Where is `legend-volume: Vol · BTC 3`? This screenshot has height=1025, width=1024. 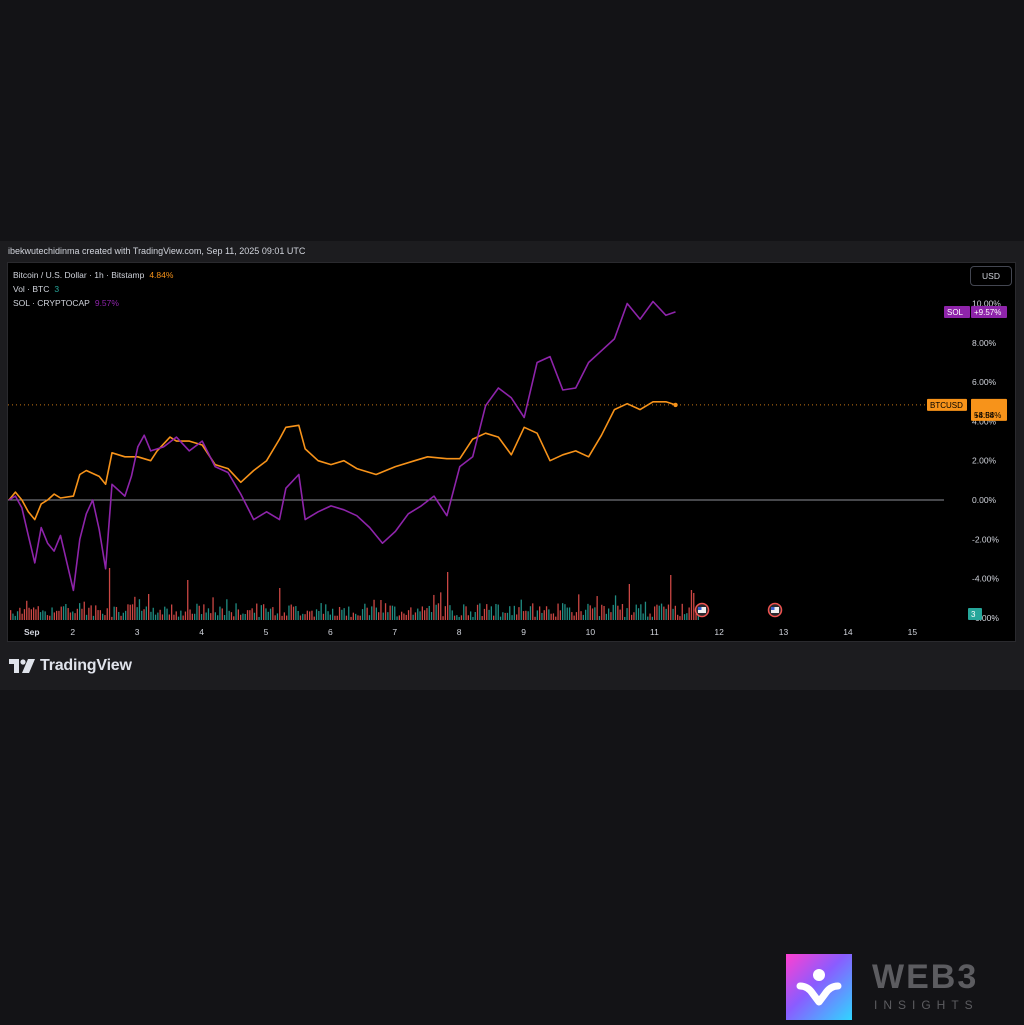
legend-volume: Vol · BTC 3 is located at coordinates (93, 289).